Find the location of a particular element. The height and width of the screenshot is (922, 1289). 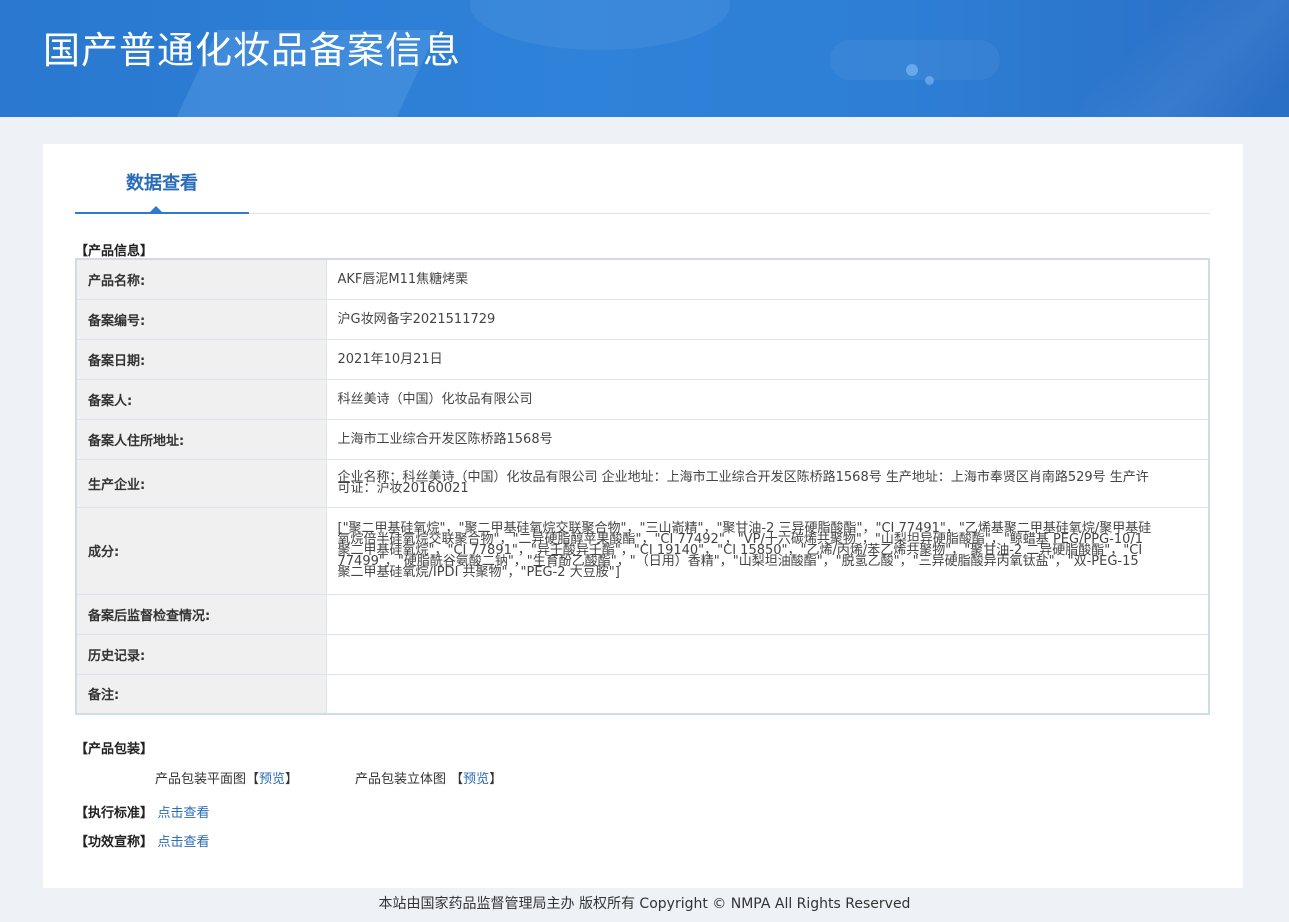

packaging-solid-label: 产品包装立体图 is located at coordinates (401, 779).